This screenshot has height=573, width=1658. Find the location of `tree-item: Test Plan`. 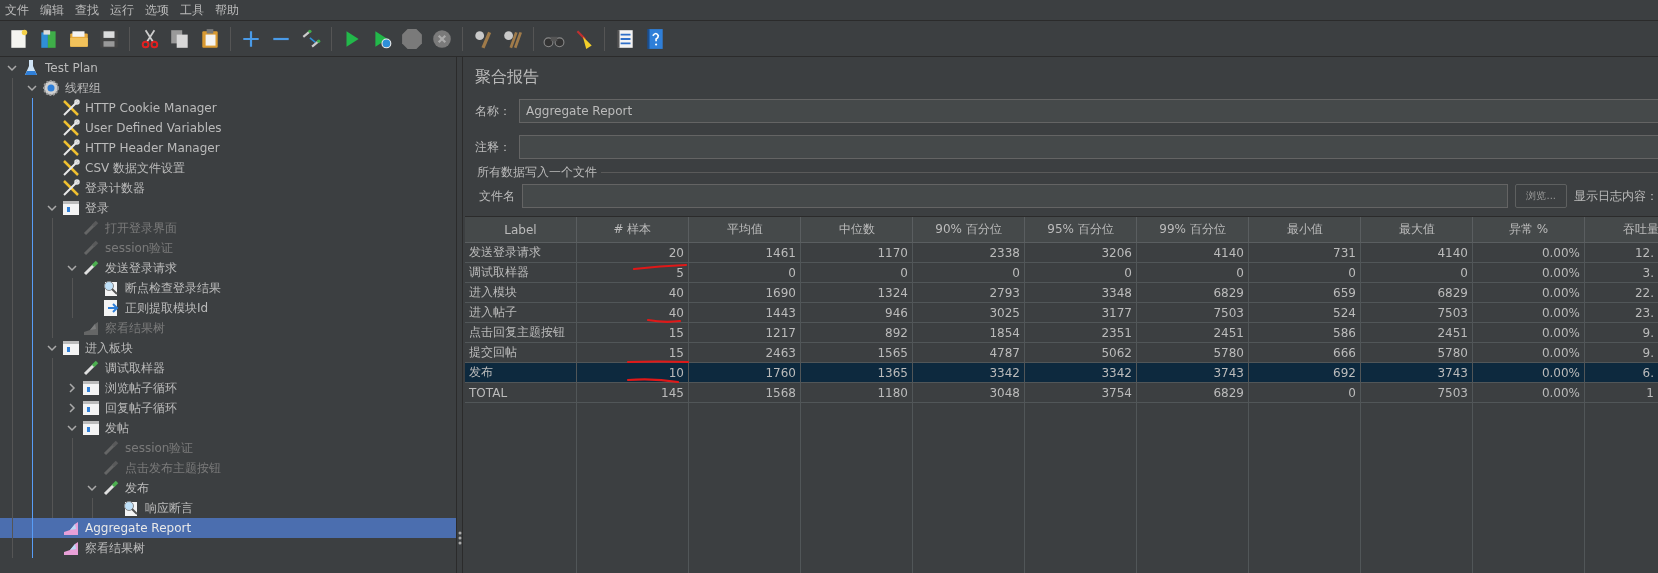

tree-item: Test Plan is located at coordinates (71, 68).